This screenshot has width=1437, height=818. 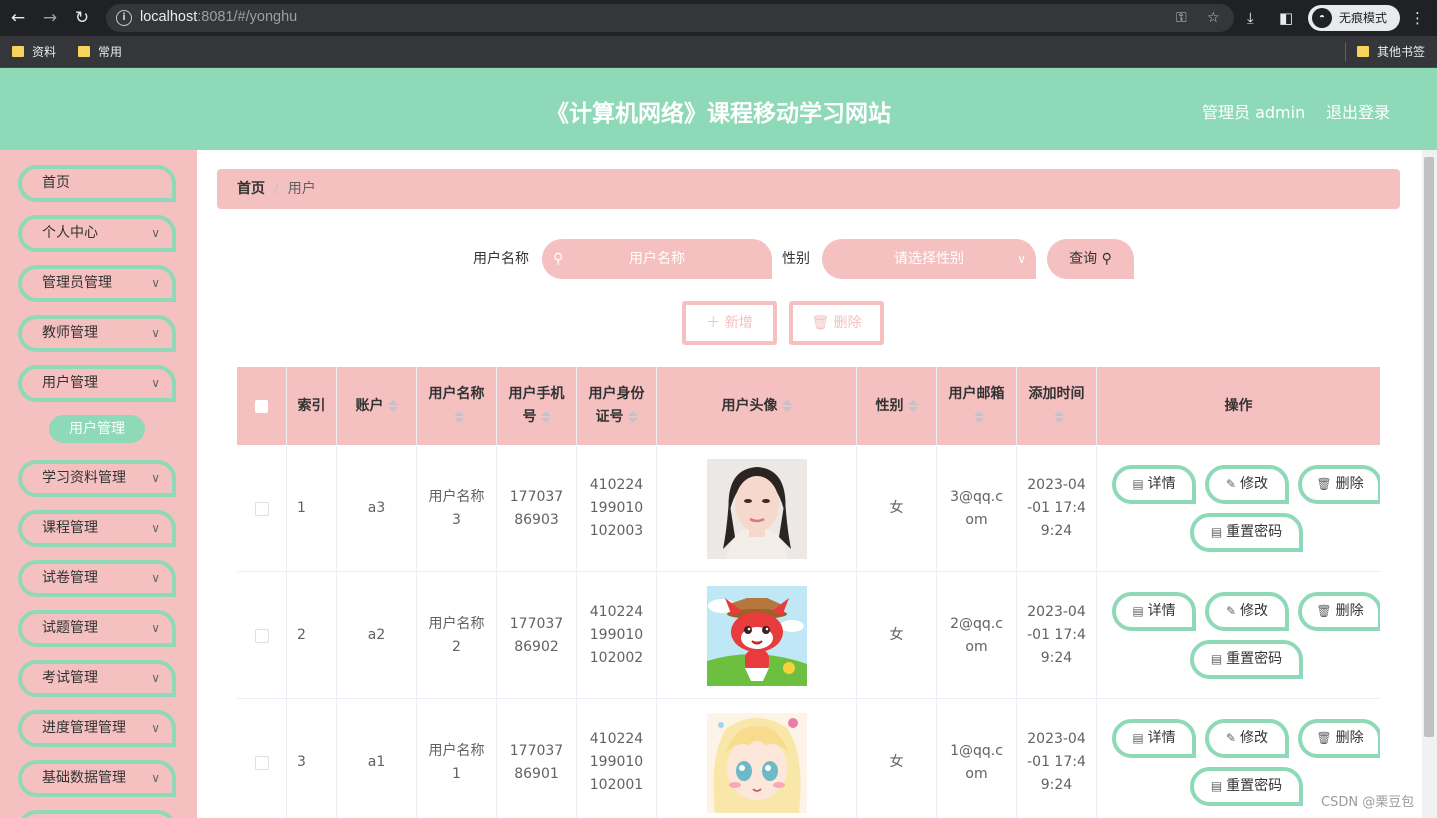 I want to click on sidebar-item-exams: 考试管理 ∨, so click(x=97, y=678).